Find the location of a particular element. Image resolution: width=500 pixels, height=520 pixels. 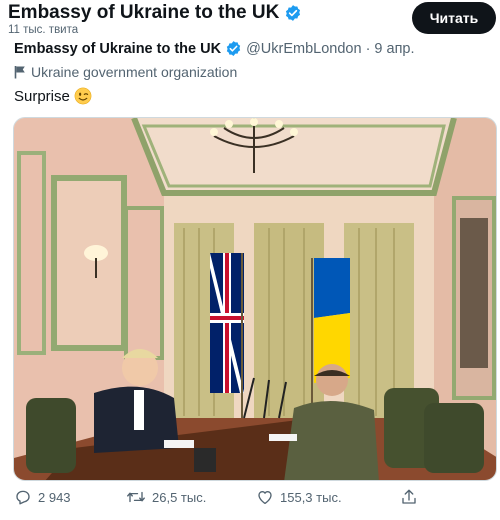

affiliation-line: Ukraine government organization is located at coordinates (125, 72).